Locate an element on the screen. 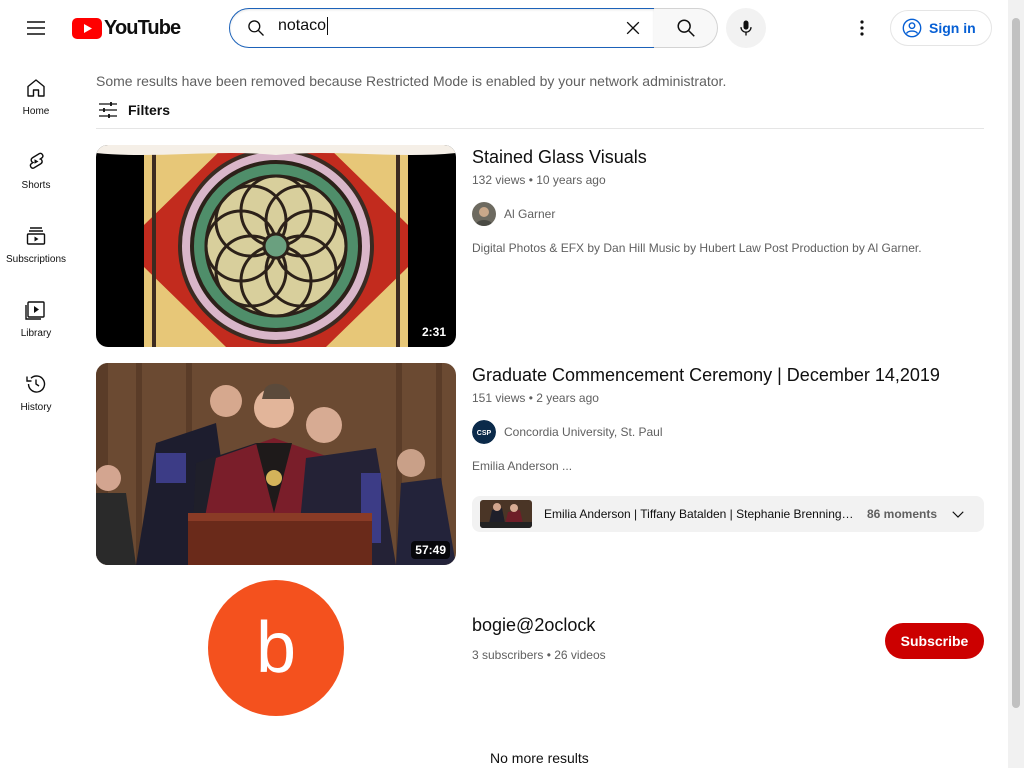  channel-title: bogie@2oclock is located at coordinates (533, 625).